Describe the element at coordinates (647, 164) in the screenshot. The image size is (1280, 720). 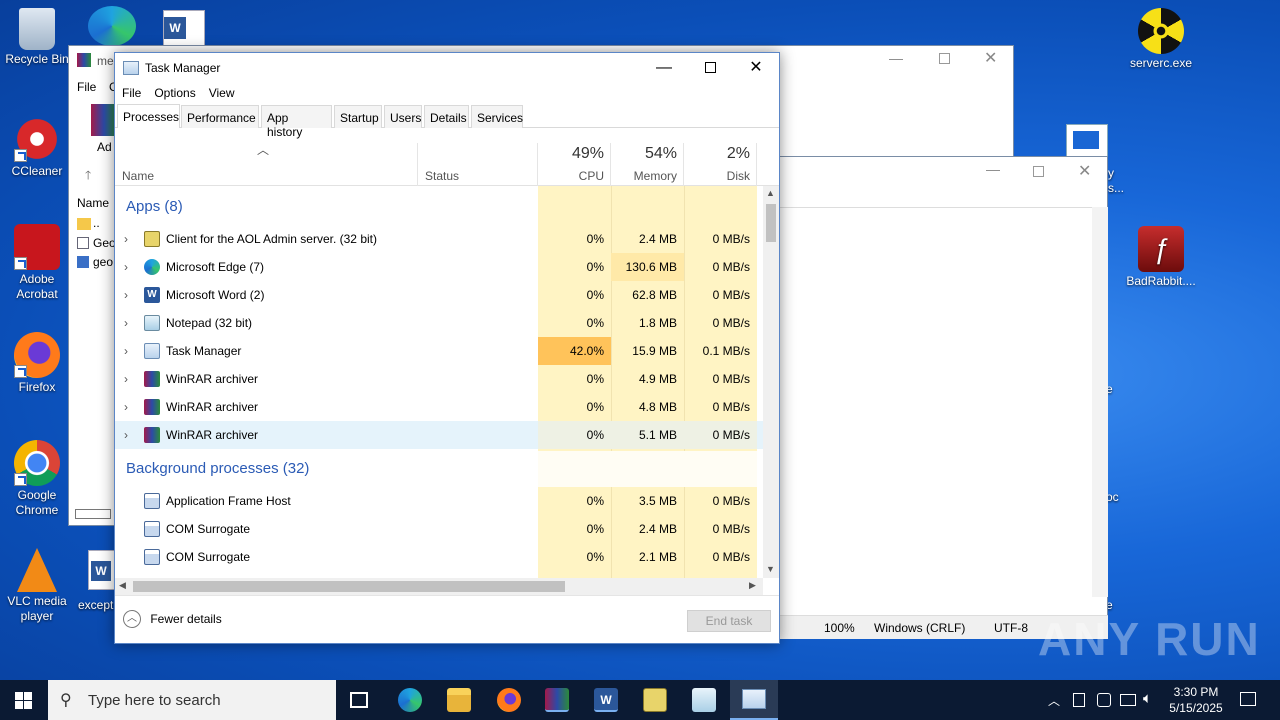
I see `col-memory: 54% Memory` at that location.